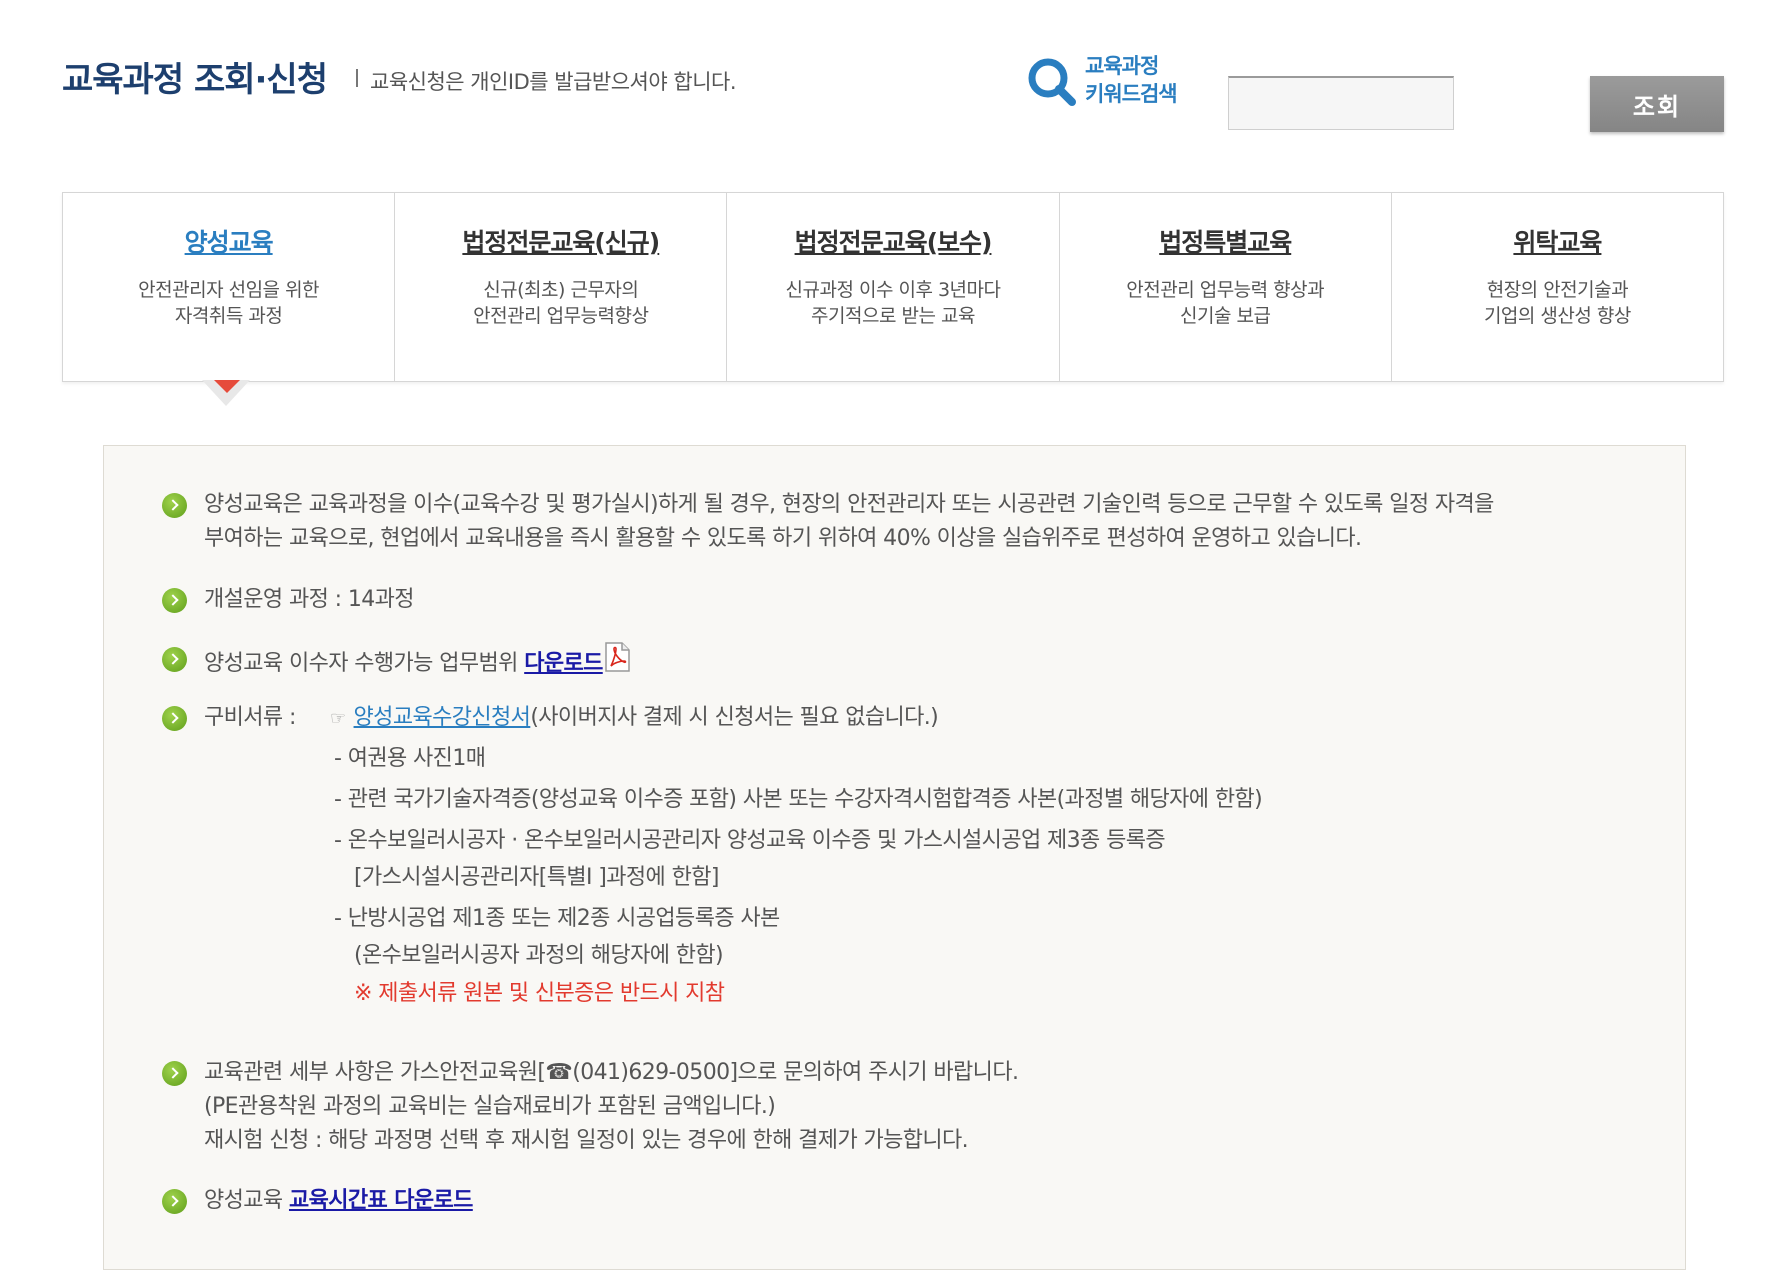  I want to click on tab-desc-line: 주기적으로 받는 교육, so click(893, 316).